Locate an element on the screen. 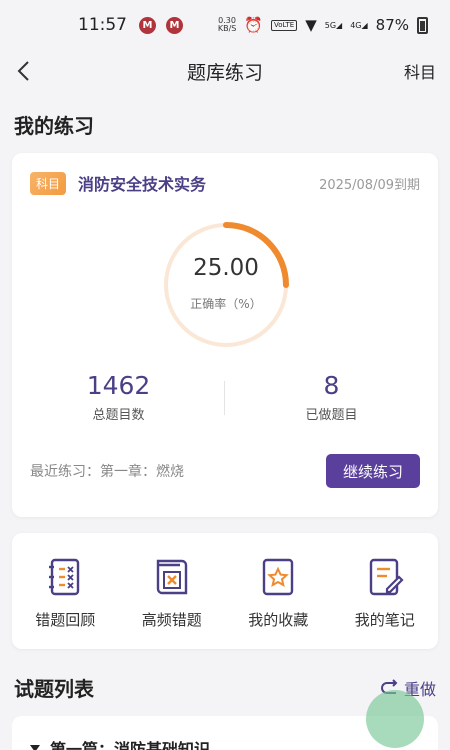 Image resolution: width=450 pixels, height=750 pixels. tools-card: 错题回顾 高频错题 我的收藏 我的笔记 is located at coordinates (225, 591).